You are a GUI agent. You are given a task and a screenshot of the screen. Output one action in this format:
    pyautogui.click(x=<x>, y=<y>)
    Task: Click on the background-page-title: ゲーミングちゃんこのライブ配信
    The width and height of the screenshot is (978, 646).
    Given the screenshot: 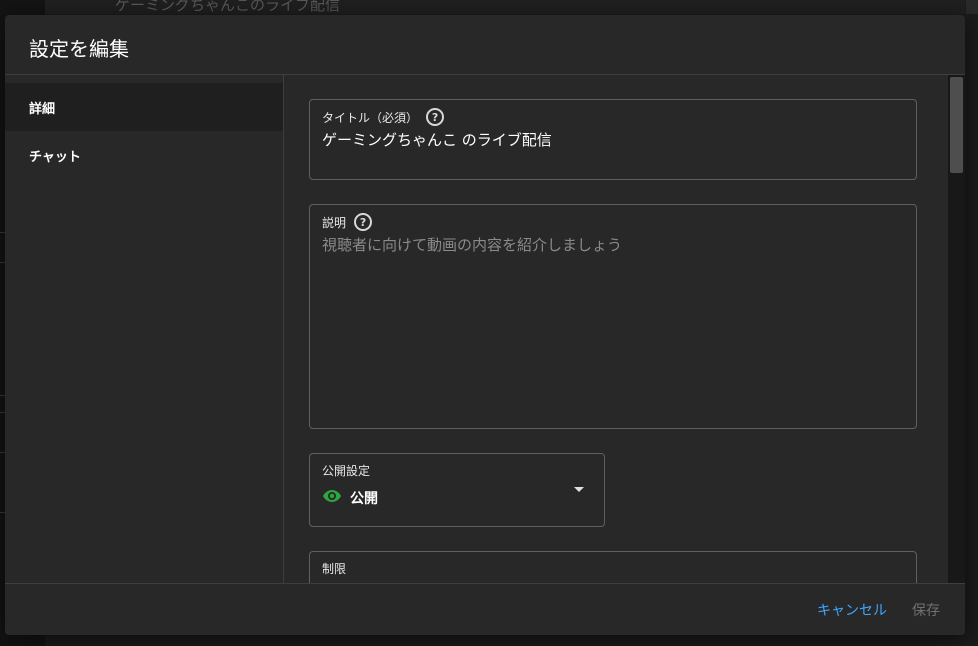 What is the action you would take?
    pyautogui.click(x=228, y=7)
    